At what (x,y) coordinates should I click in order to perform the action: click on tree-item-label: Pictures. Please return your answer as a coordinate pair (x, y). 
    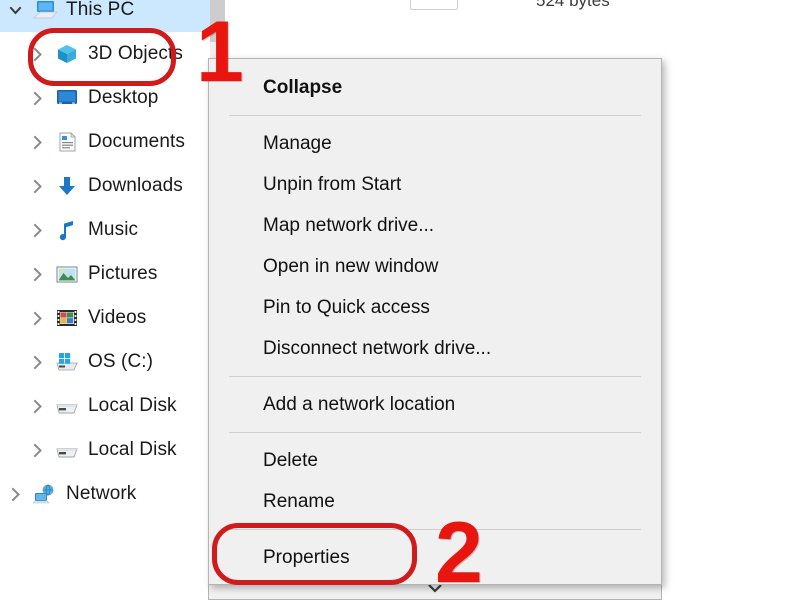
    Looking at the image, I should click on (123, 273).